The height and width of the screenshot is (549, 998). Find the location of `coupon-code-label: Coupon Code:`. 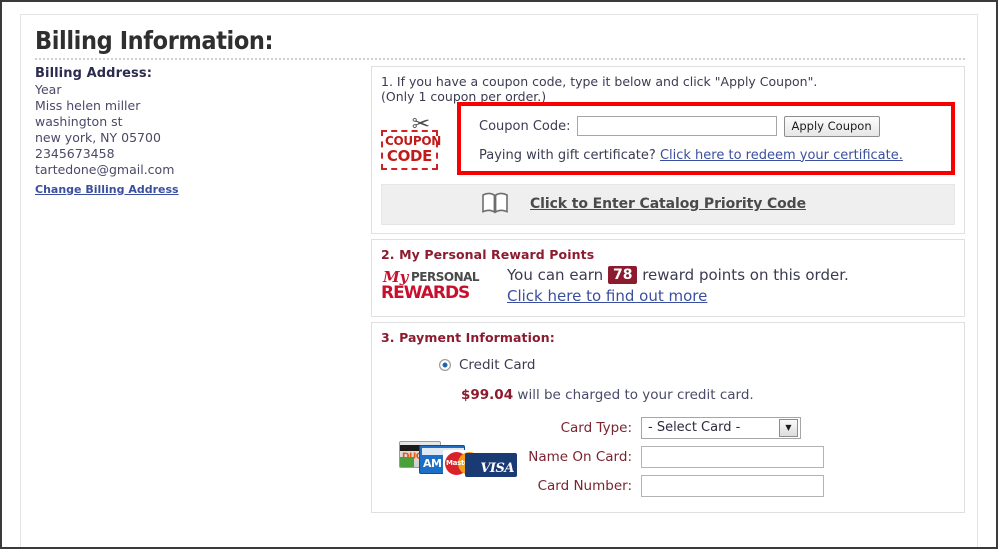

coupon-code-label: Coupon Code: is located at coordinates (525, 126).